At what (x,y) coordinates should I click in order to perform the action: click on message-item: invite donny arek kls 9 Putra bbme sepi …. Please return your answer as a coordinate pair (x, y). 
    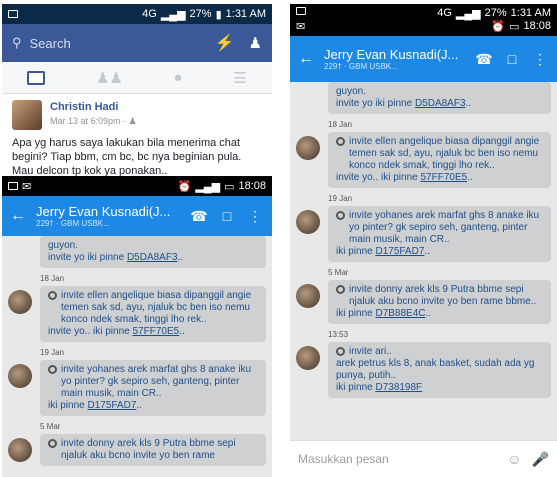
    Looking at the image, I should click on (423, 302).